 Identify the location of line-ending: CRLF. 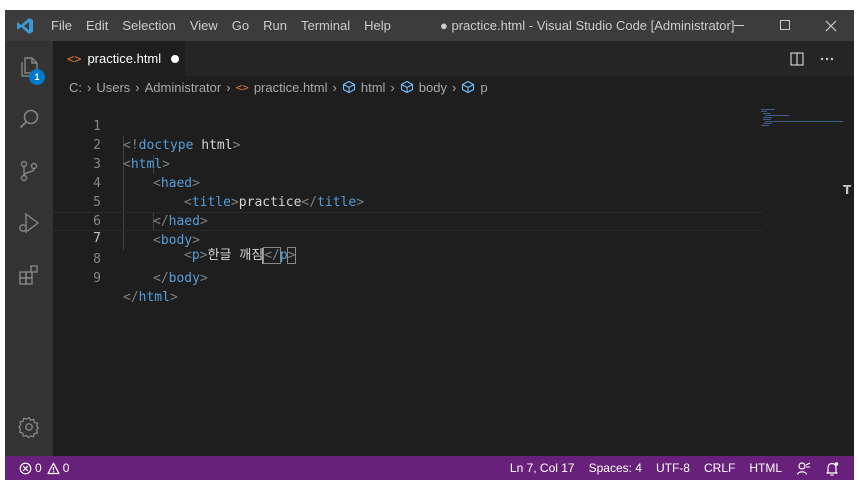
(719, 468).